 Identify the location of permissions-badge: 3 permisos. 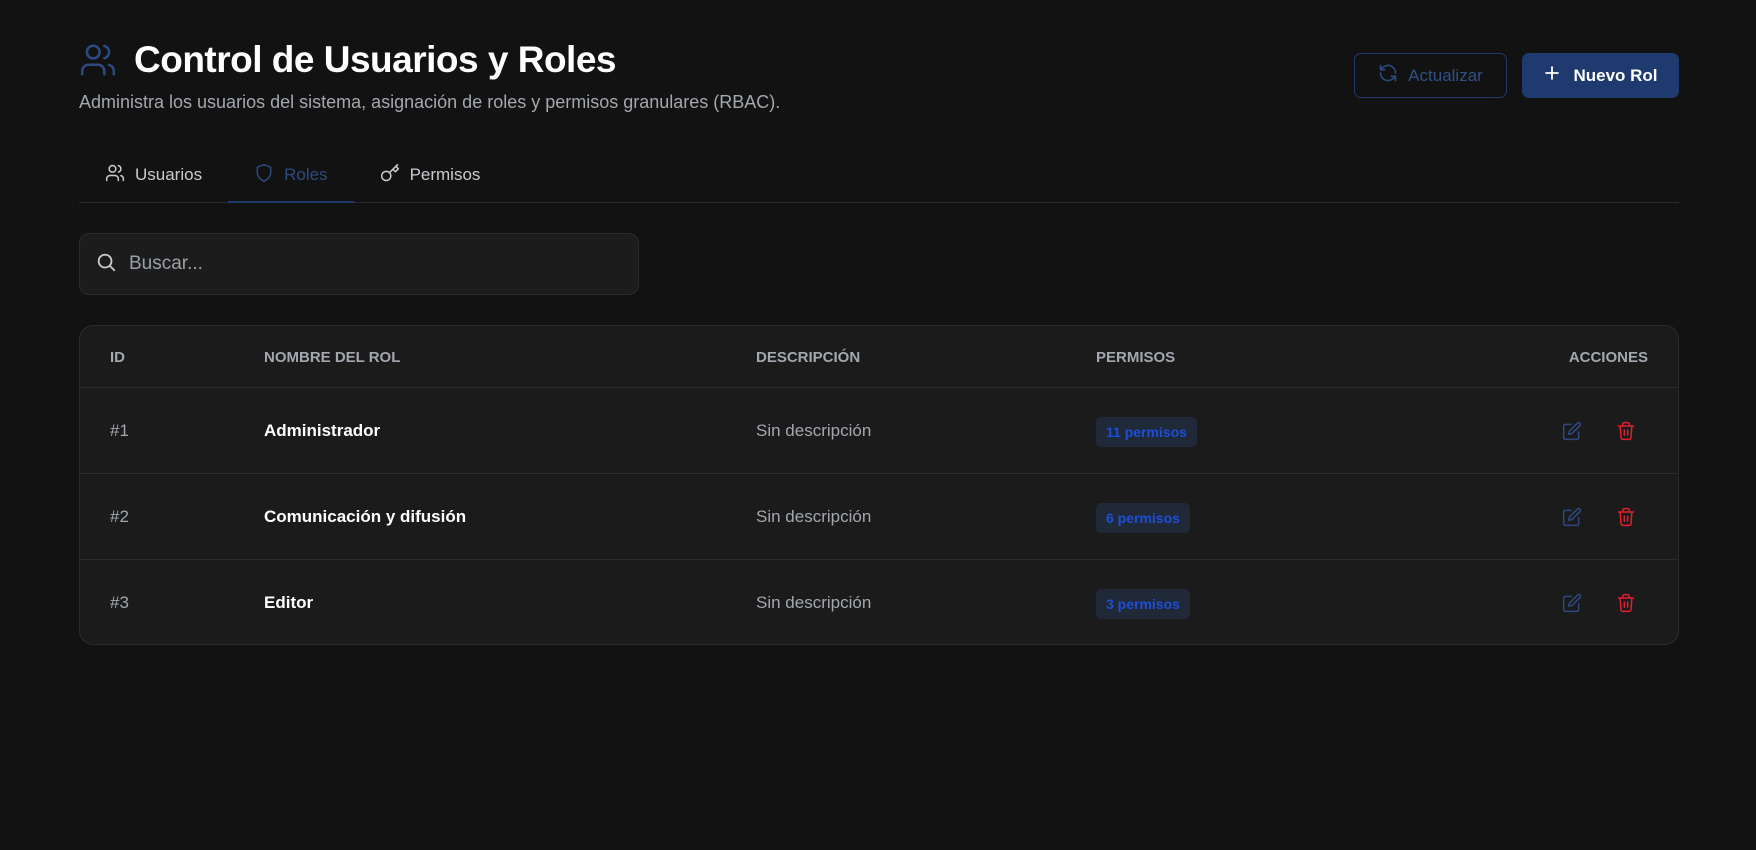
(1143, 604).